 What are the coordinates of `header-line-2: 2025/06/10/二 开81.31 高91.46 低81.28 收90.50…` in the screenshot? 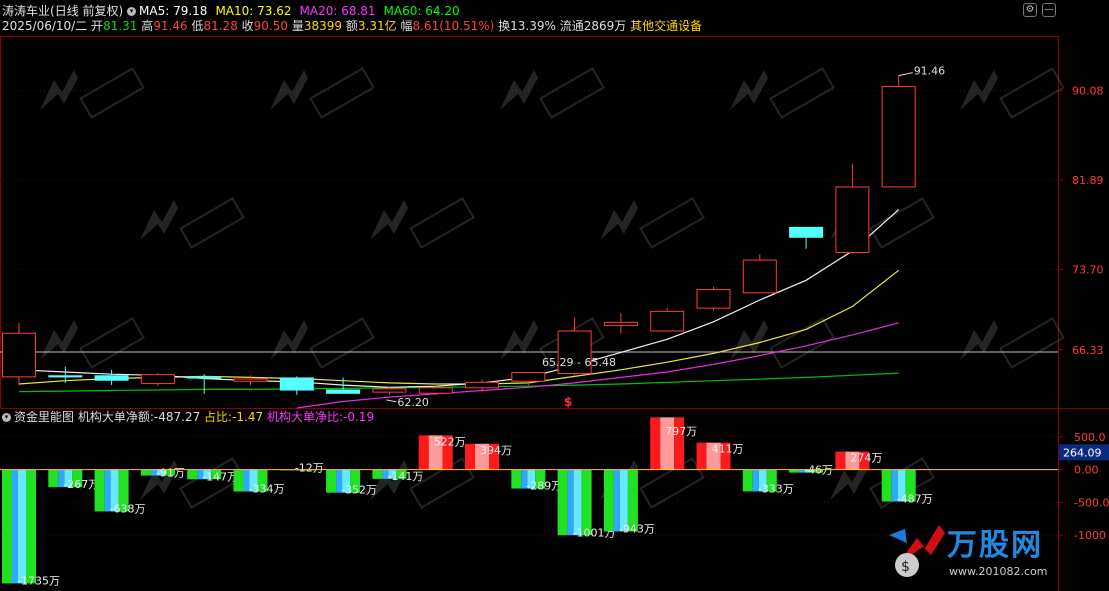 It's located at (352, 26).